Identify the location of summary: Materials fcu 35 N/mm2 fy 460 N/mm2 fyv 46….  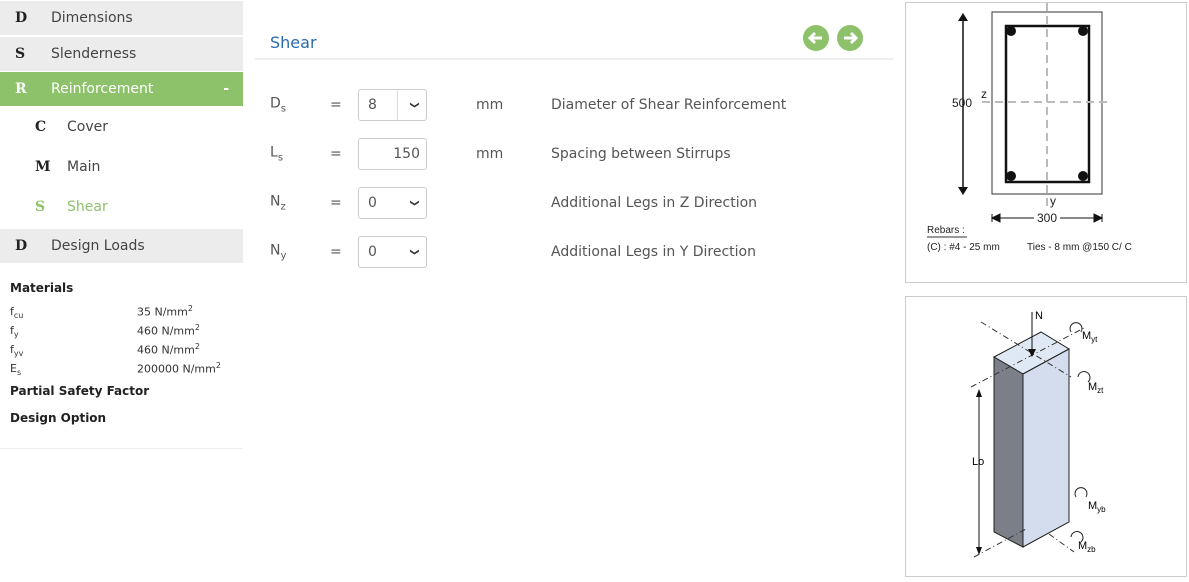
(121, 357).